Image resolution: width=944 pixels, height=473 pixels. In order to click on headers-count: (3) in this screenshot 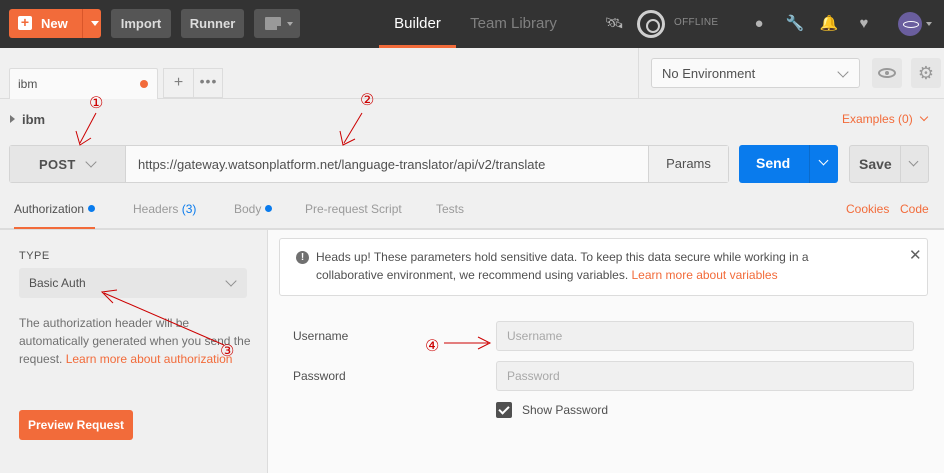, I will do `click(189, 209)`.